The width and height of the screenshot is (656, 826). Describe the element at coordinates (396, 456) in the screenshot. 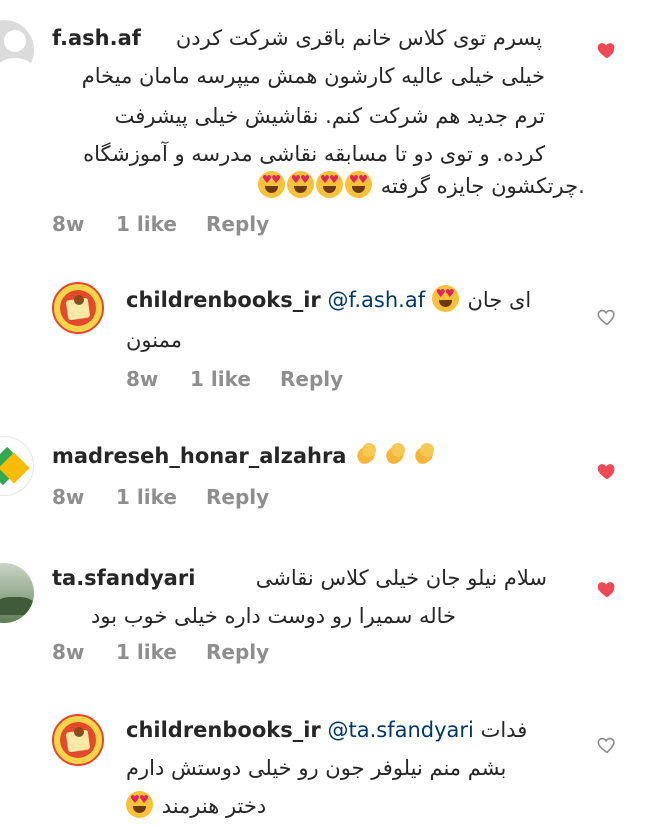

I see `clapping-hands-emoji` at that location.